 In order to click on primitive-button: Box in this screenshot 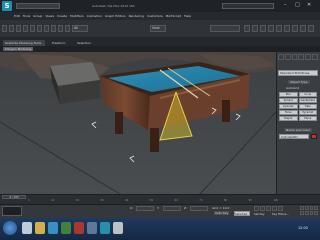, I will do `click(288, 94)`.